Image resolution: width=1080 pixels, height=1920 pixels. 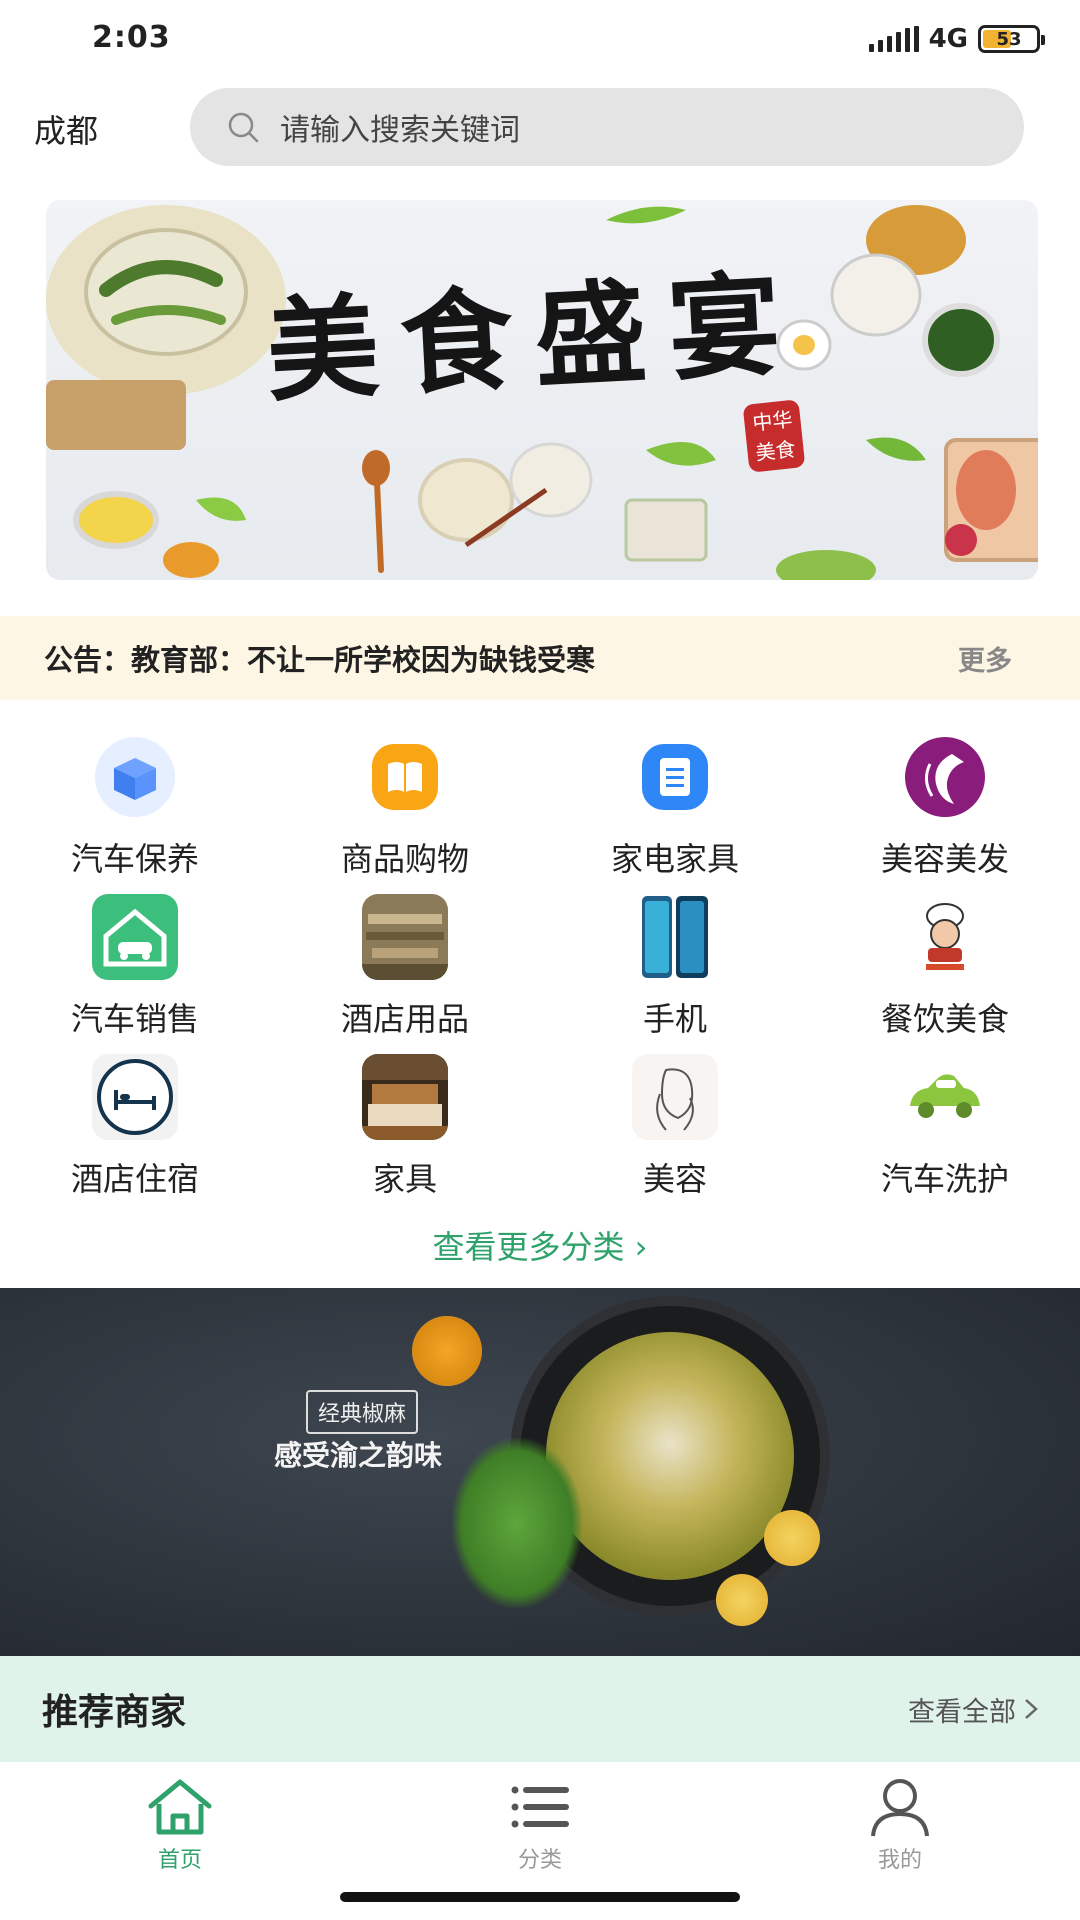 What do you see at coordinates (899, 1860) in the screenshot?
I see `nav-profile-label: 我的` at bounding box center [899, 1860].